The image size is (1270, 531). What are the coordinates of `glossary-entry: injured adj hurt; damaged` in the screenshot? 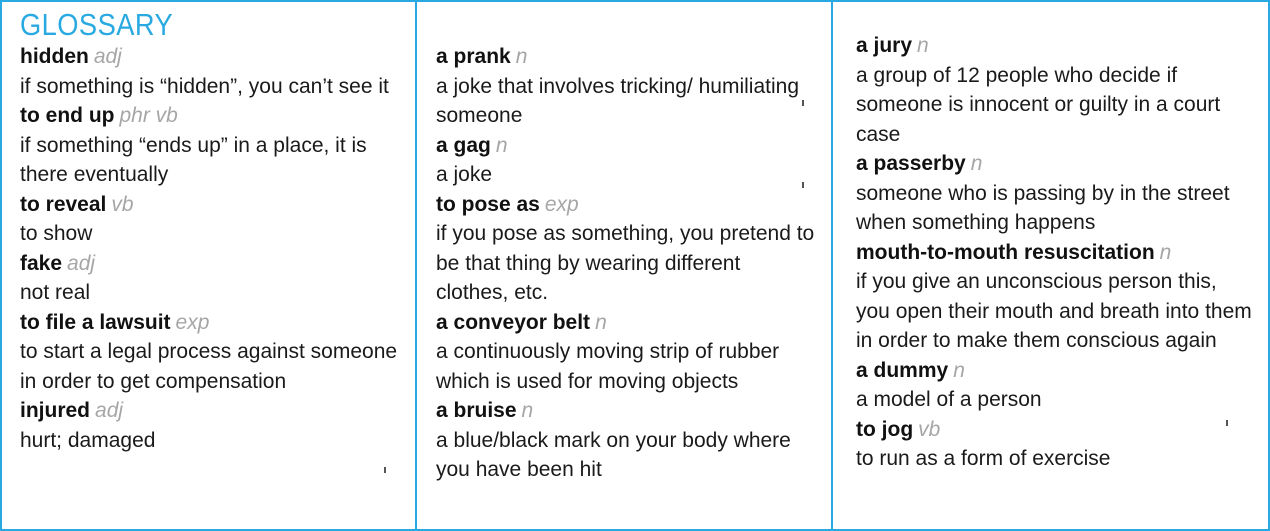 It's located at (217, 425).